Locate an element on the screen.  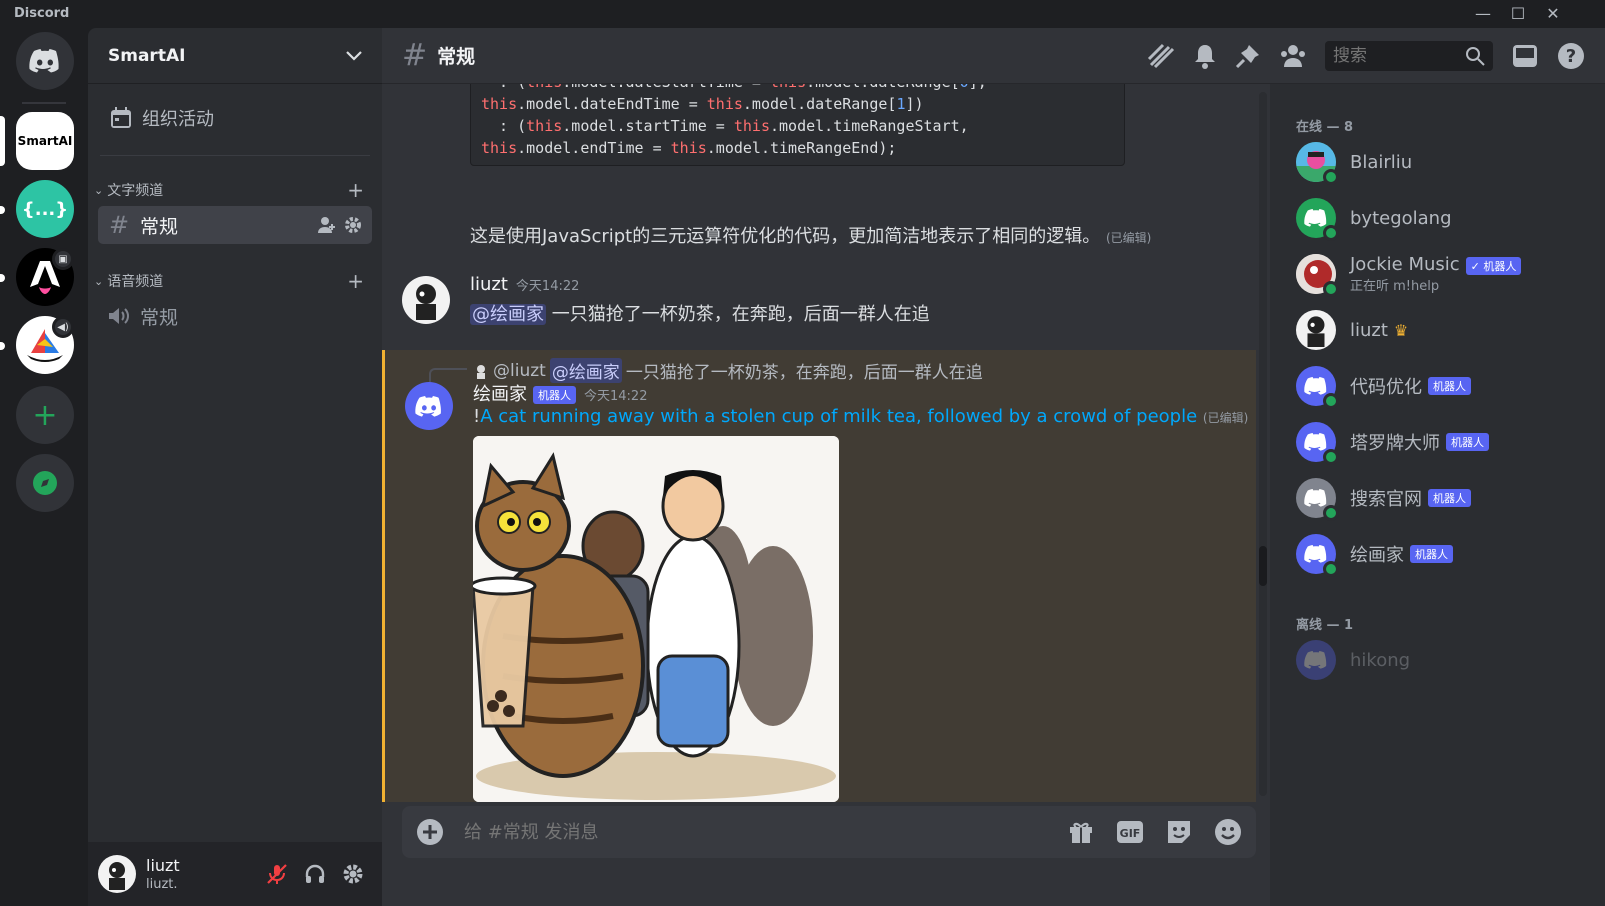
member-activity: 正在听 m!help is located at coordinates (1395, 286).